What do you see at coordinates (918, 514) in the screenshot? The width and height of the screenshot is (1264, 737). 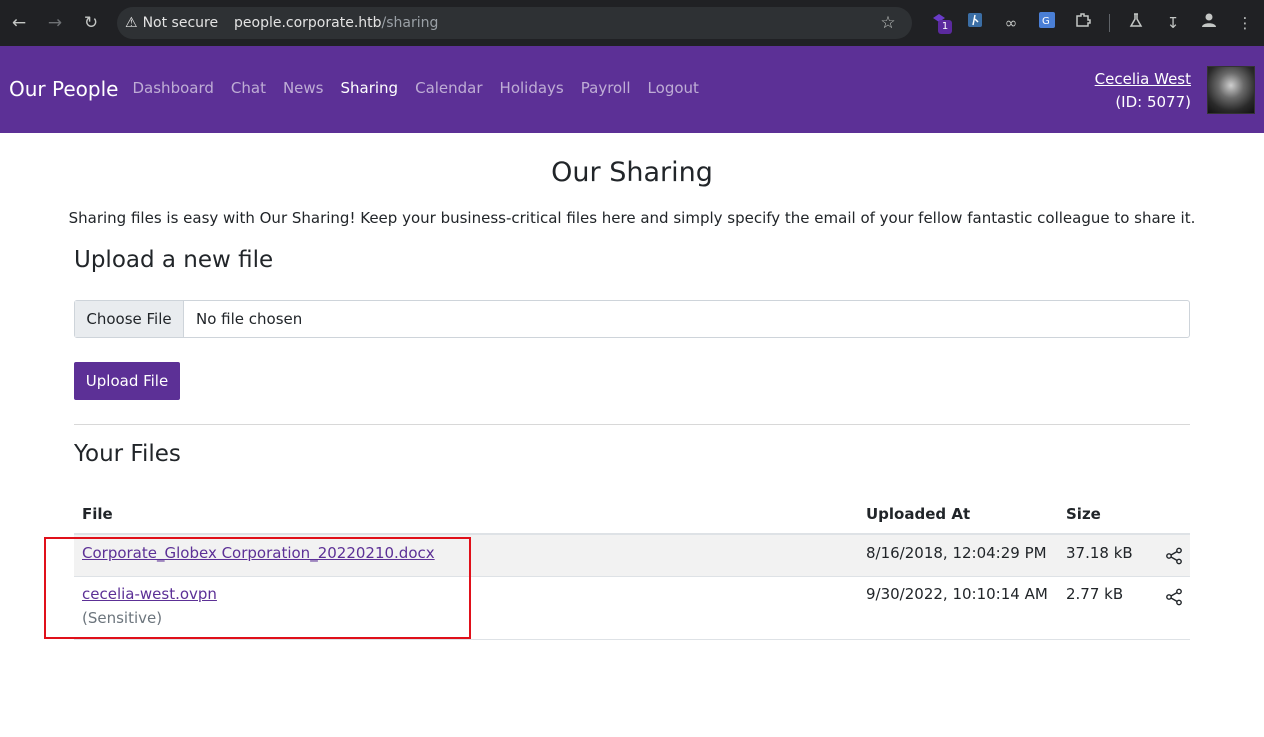 I see `column-header-uploaded-at: Uploaded At` at bounding box center [918, 514].